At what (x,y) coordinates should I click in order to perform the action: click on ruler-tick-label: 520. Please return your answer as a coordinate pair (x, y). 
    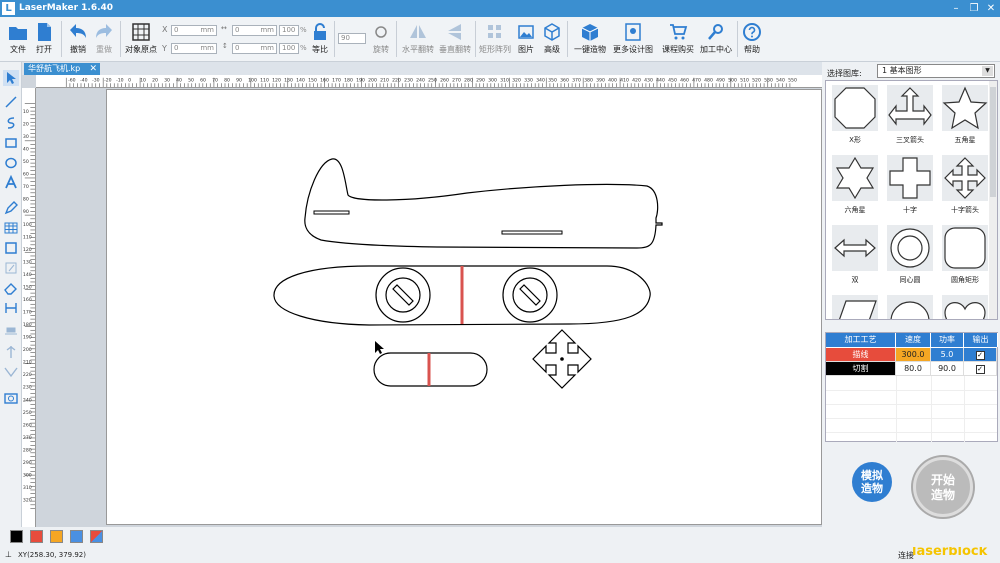
    Looking at the image, I should click on (756, 80).